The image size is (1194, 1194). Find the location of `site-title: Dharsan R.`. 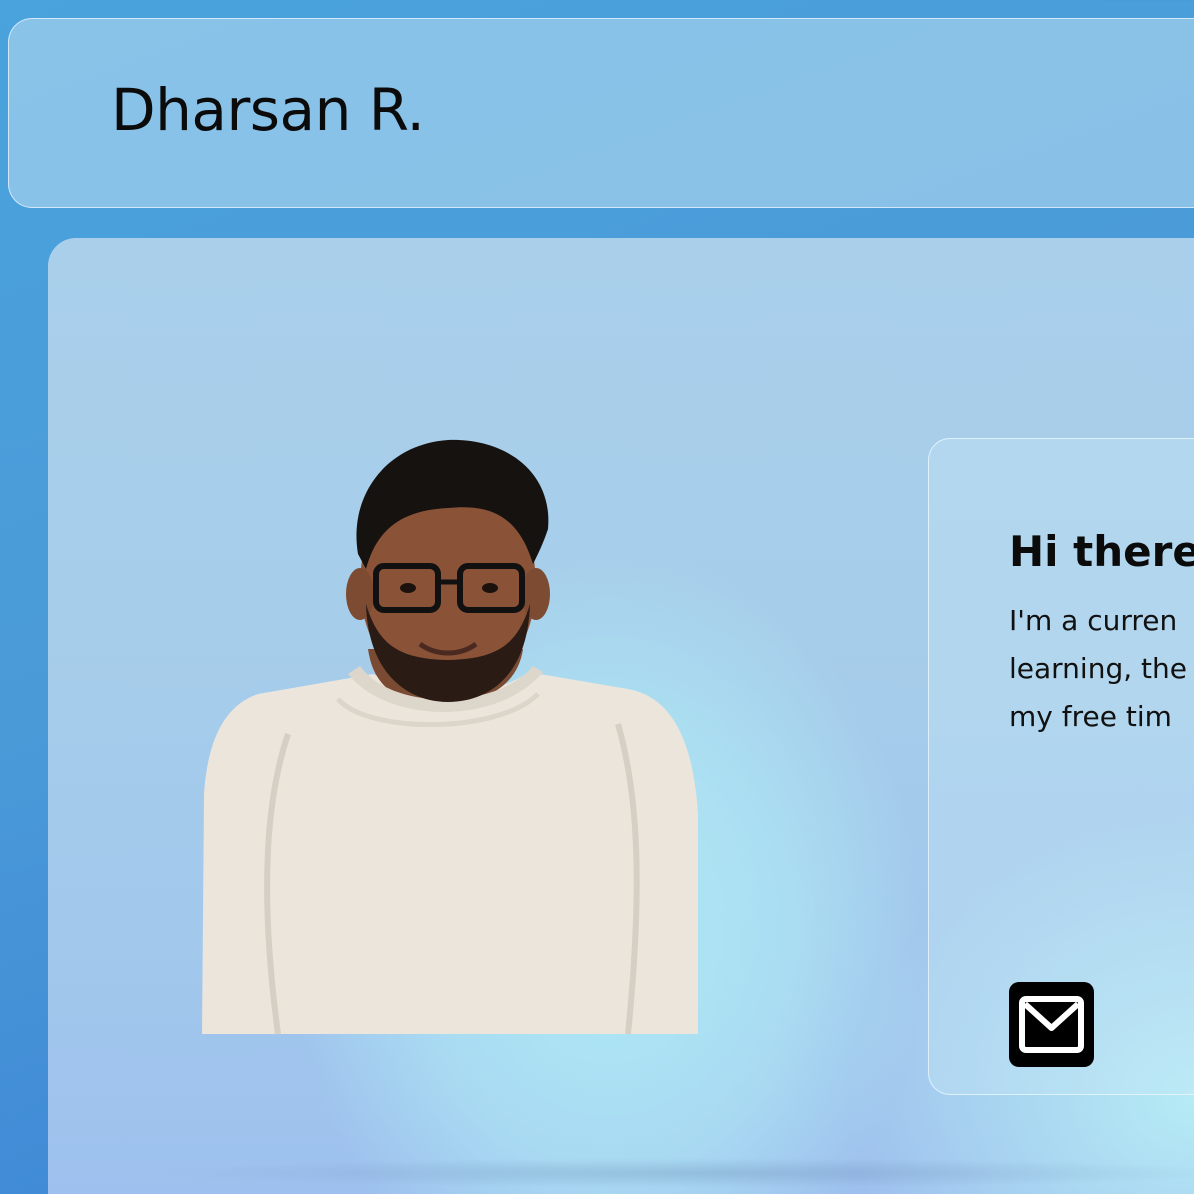

site-title: Dharsan R. is located at coordinates (268, 110).